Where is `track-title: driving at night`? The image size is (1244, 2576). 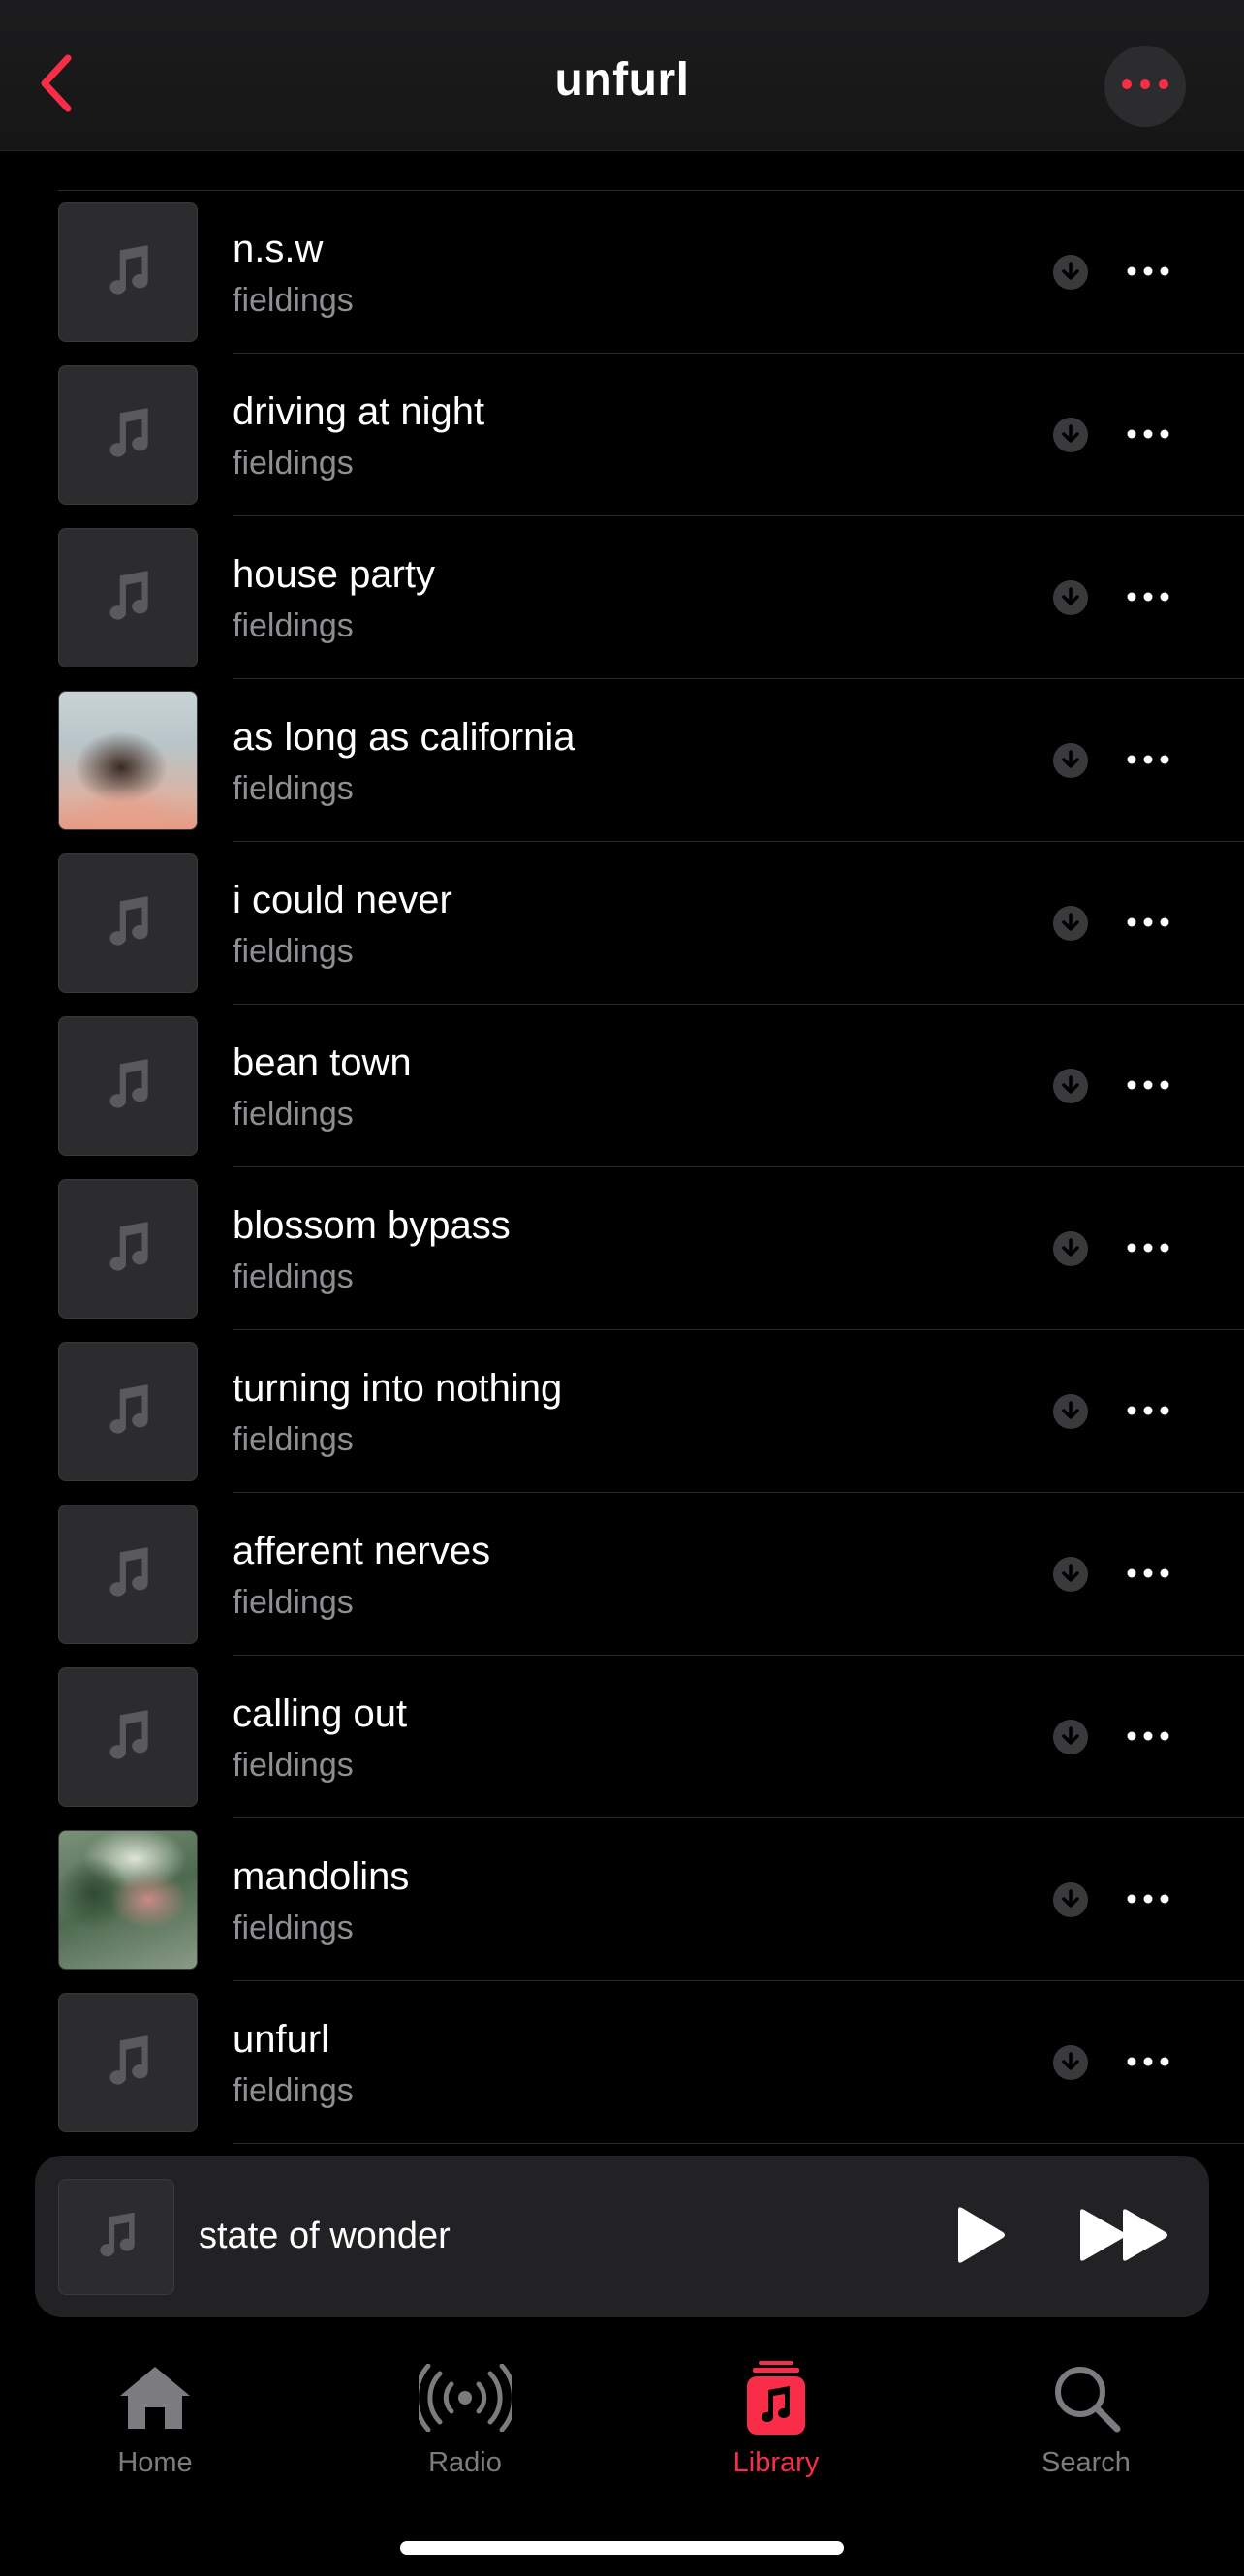
track-title: driving at night is located at coordinates (359, 411).